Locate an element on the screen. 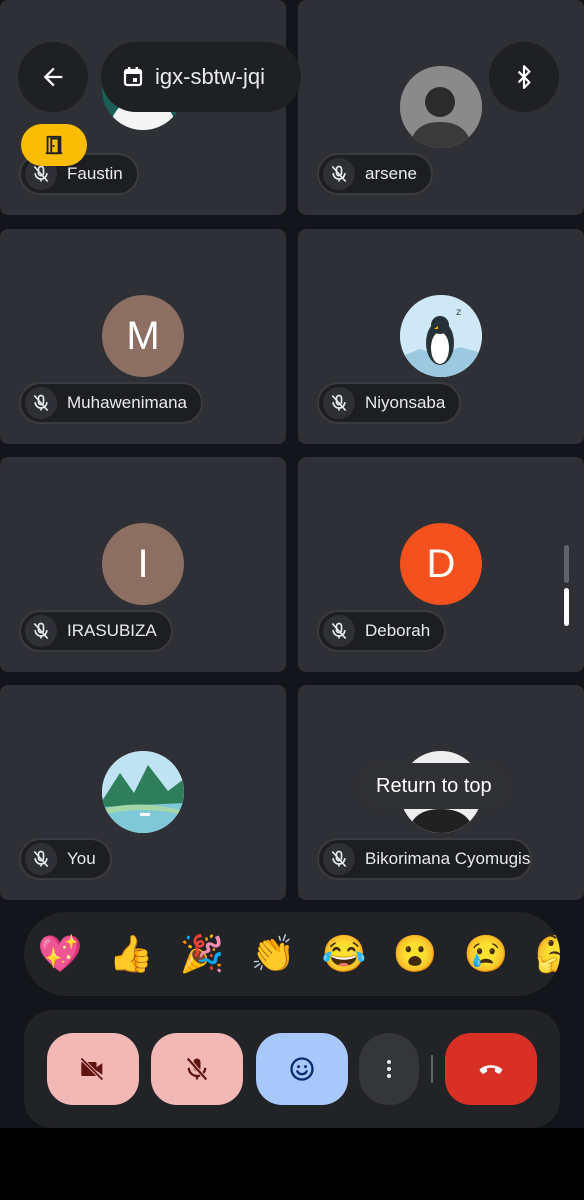  avatar: z is located at coordinates (441, 336).